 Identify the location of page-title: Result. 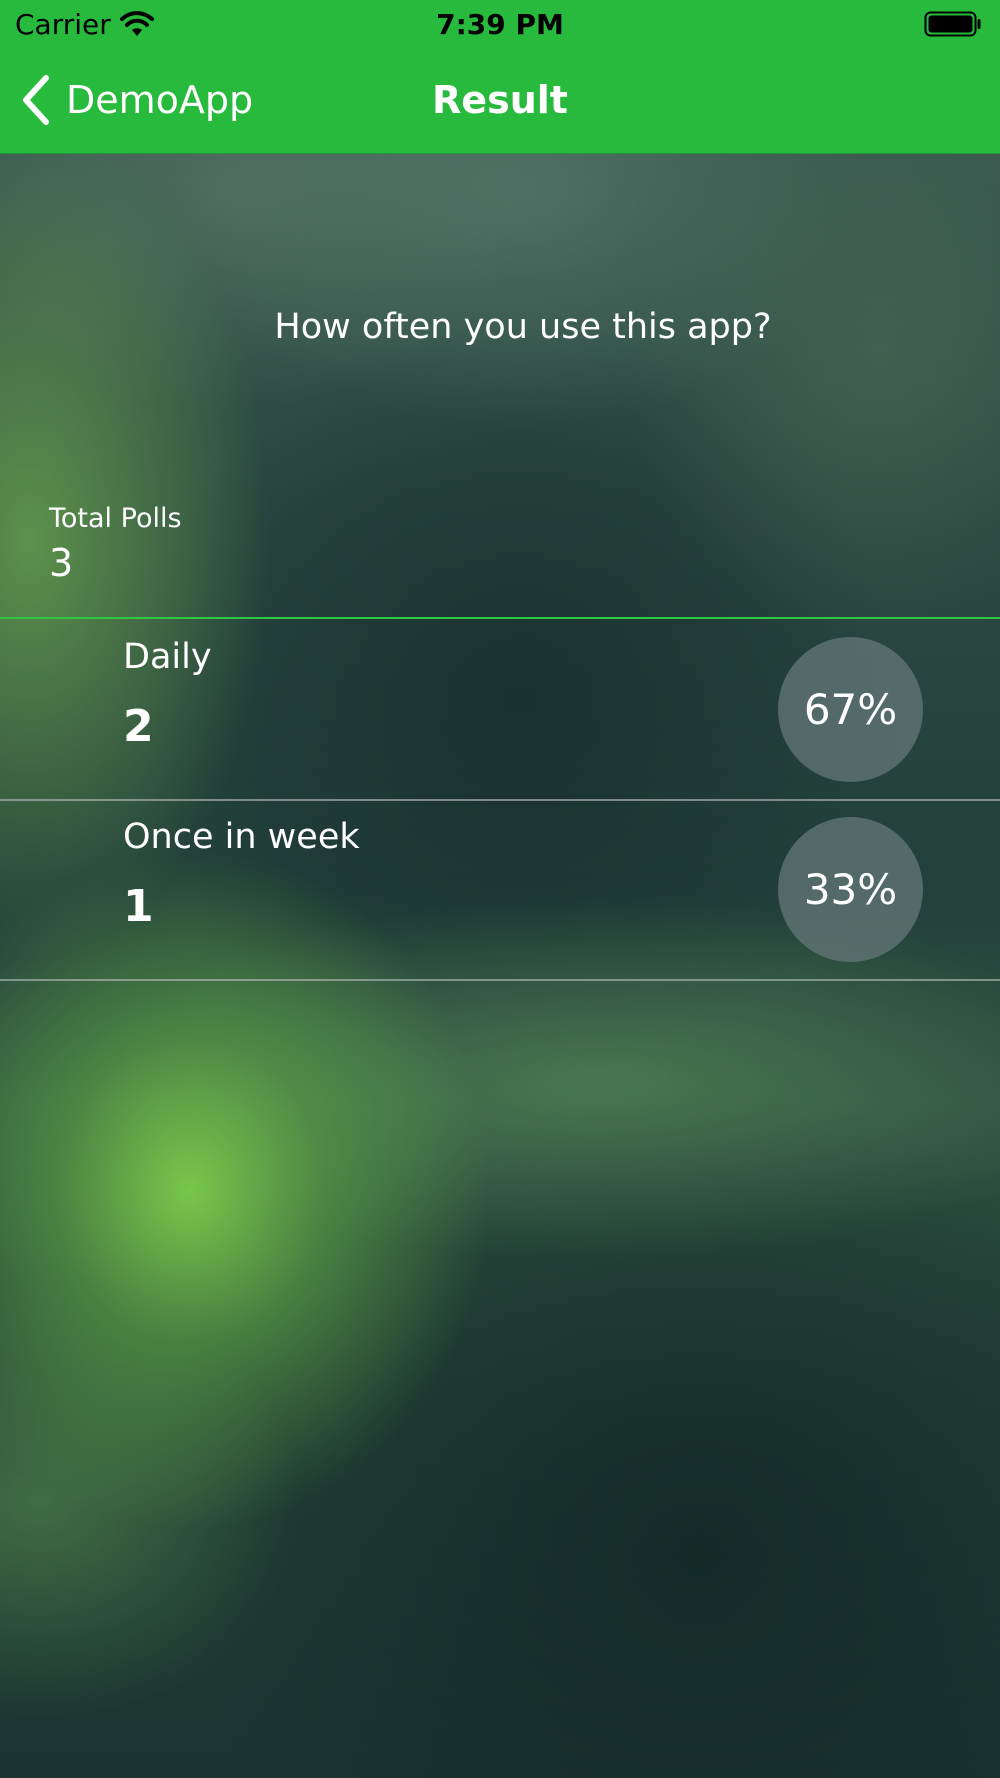
(500, 100).